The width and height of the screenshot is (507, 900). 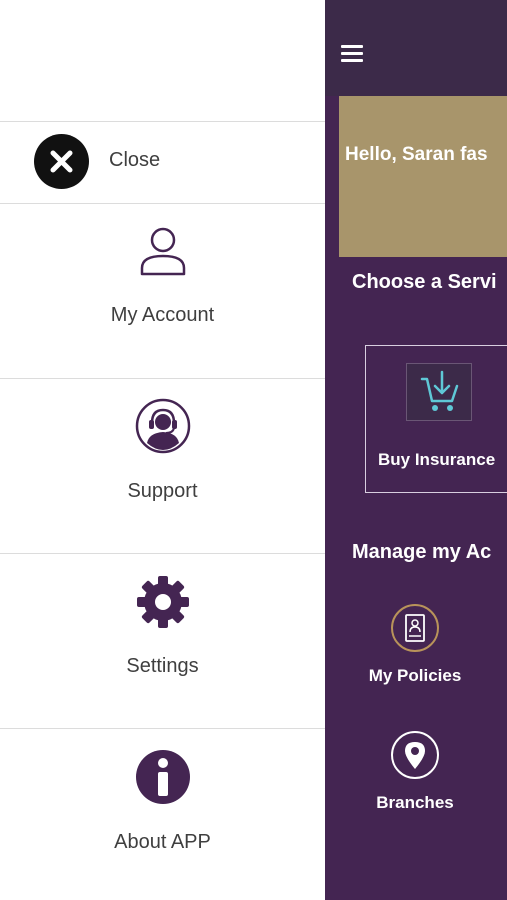 I want to click on choose-service-title: Choose a Servi, so click(x=424, y=282).